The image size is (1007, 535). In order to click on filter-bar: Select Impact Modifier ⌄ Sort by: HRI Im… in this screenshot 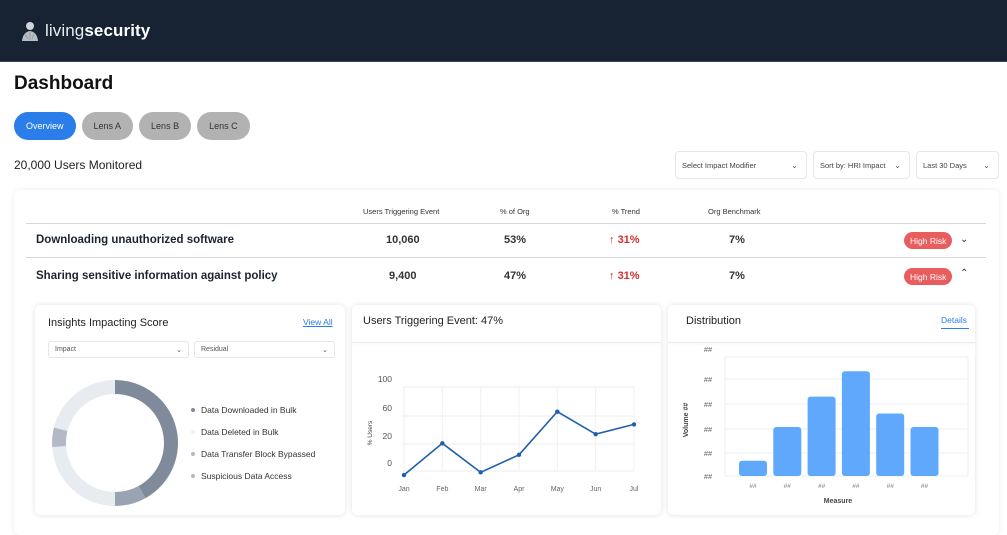, I will do `click(837, 165)`.